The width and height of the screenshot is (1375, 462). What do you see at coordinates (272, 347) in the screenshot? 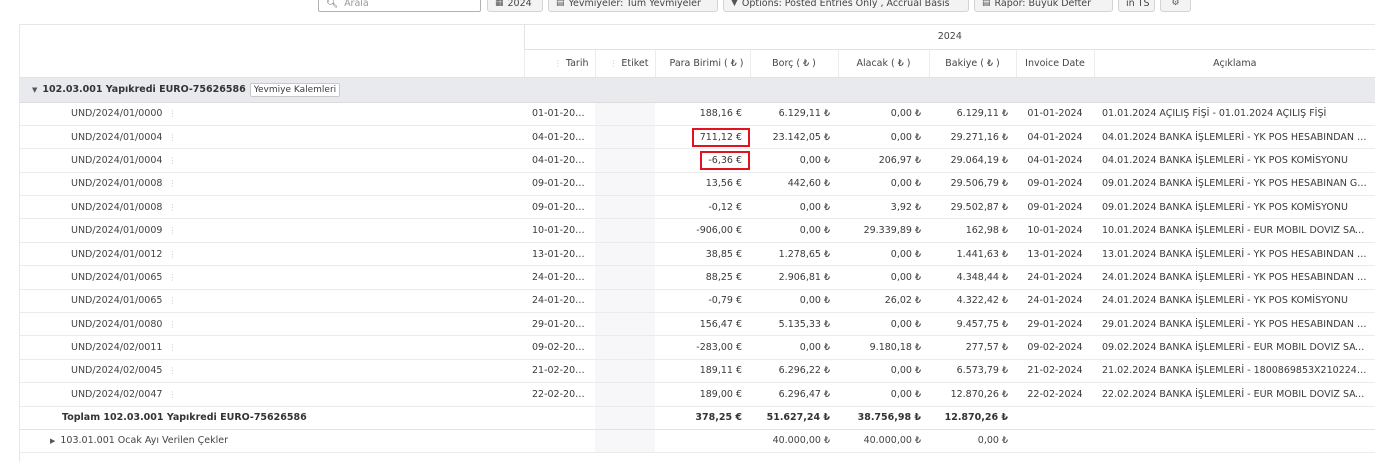
I see `move-ref: UND/2024/02/0011 ⋮` at bounding box center [272, 347].